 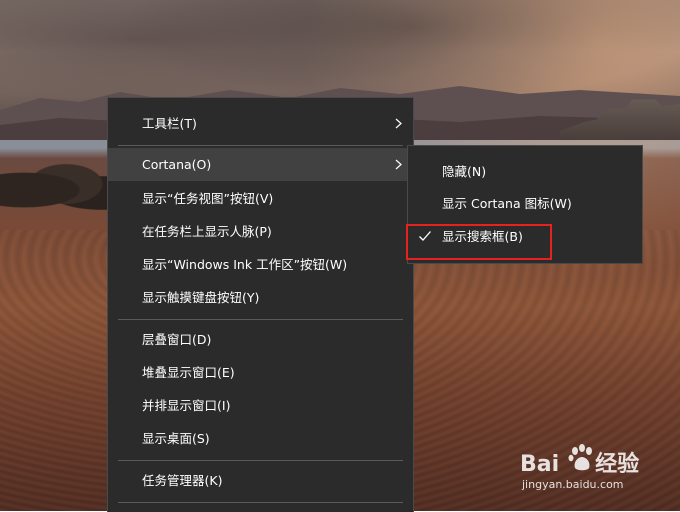 I want to click on menu-item-label: 显示桌面(S), so click(x=176, y=438).